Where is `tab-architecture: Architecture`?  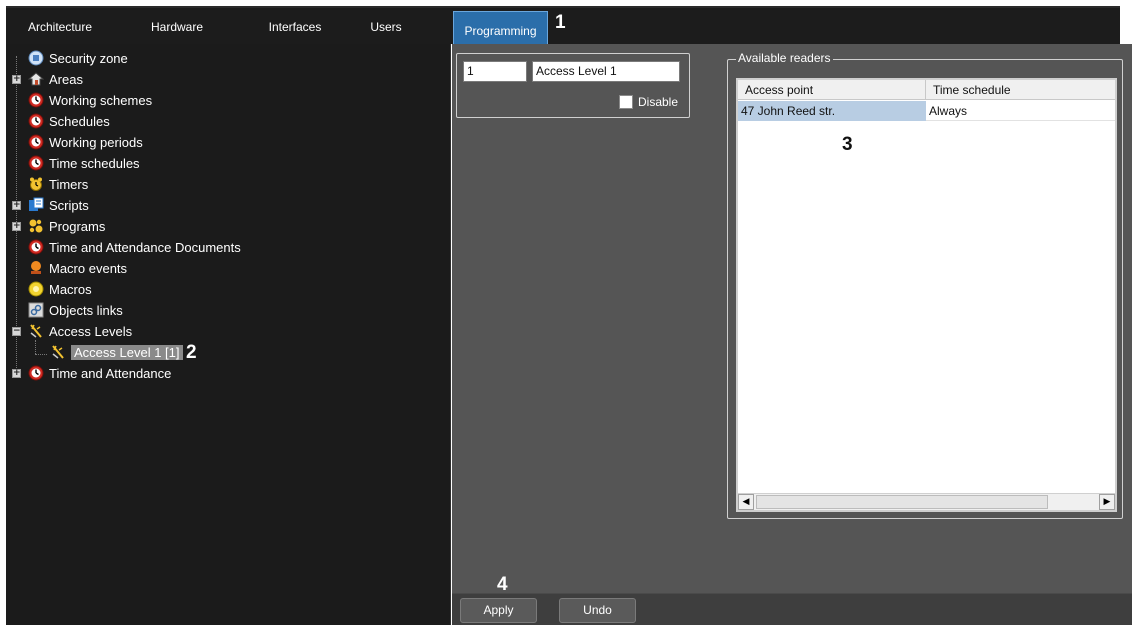
tab-architecture: Architecture is located at coordinates (60, 27).